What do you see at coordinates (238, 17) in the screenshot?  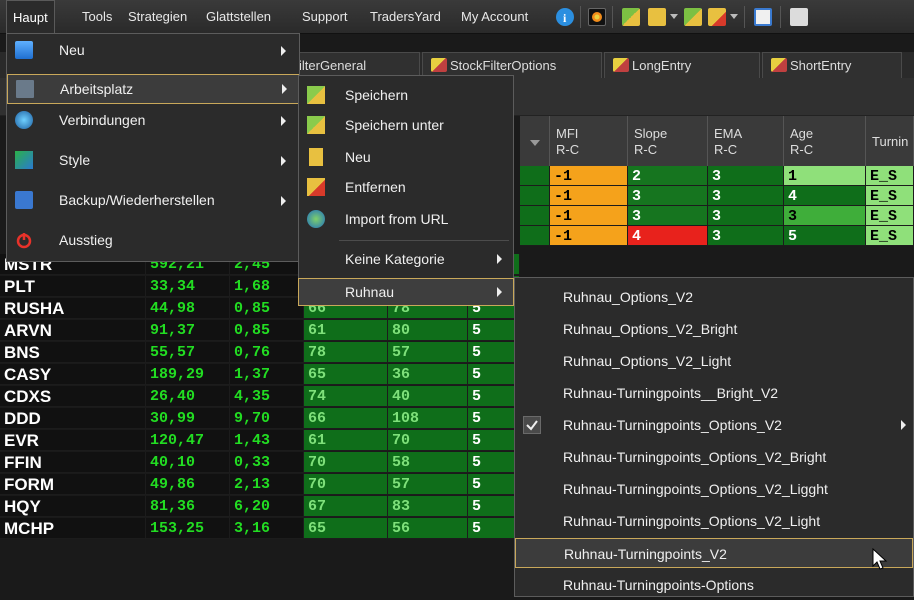 I see `menu-glattstellen: Glattstellen` at bounding box center [238, 17].